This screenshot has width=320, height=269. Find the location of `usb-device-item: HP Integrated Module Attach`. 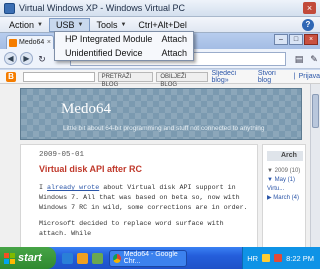

usb-device-item: HP Integrated Module Attach is located at coordinates (124, 39).